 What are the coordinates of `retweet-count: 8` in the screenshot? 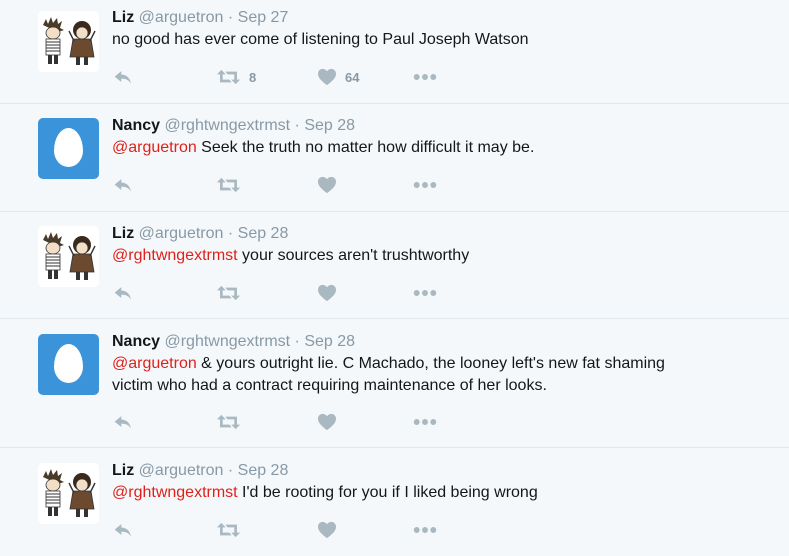 It's located at (253, 77).